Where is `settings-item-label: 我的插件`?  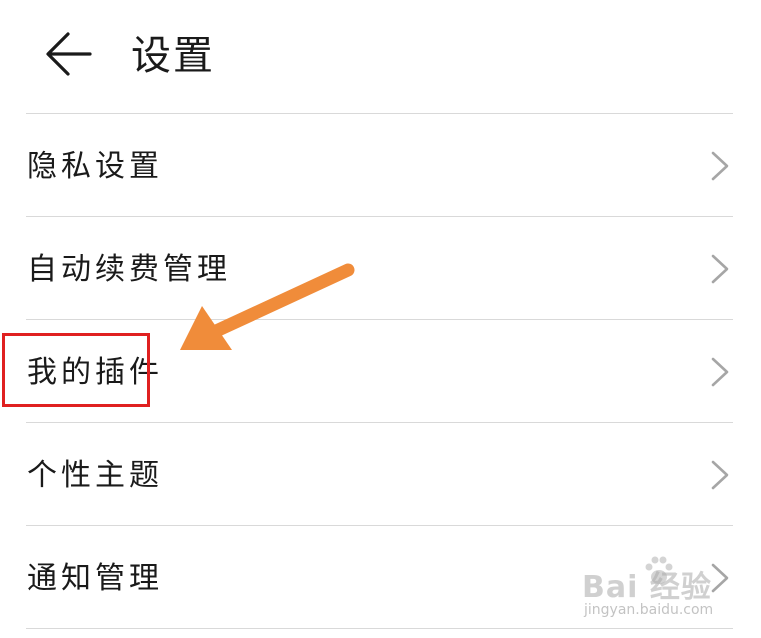
settings-item-label: 我的插件 is located at coordinates (95, 372).